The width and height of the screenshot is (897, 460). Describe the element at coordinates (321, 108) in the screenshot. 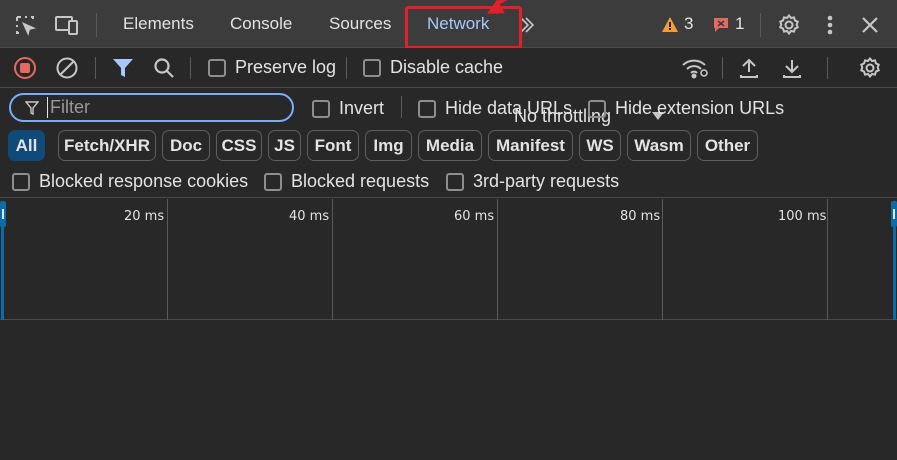

I see `invert-box` at that location.